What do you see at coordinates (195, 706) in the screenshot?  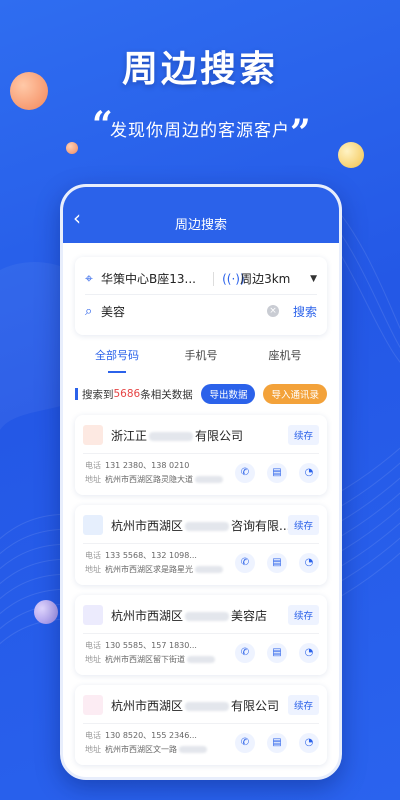 I see `business-name: 杭州市西湖区 有限公司` at bounding box center [195, 706].